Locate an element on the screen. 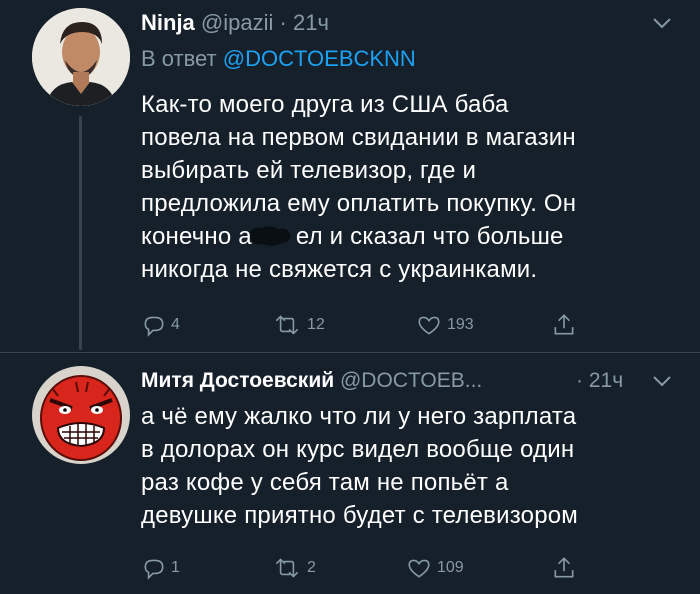 The height and width of the screenshot is (594, 700). like-count: 109 is located at coordinates (450, 567).